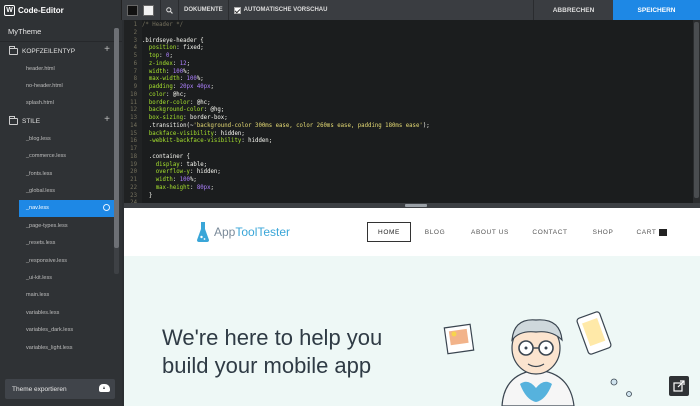  Describe the element at coordinates (163, 25) in the screenshot. I see `code-text: /* Header */` at that location.